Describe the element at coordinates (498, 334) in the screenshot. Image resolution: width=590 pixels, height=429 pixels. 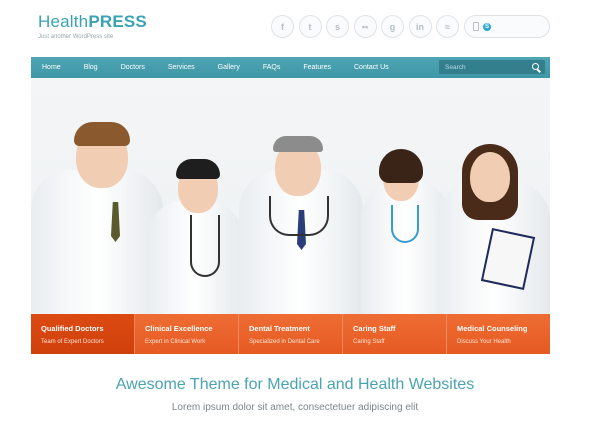
I see `feature-medical-counseling: Medical Counseling Discuss Your Health` at that location.